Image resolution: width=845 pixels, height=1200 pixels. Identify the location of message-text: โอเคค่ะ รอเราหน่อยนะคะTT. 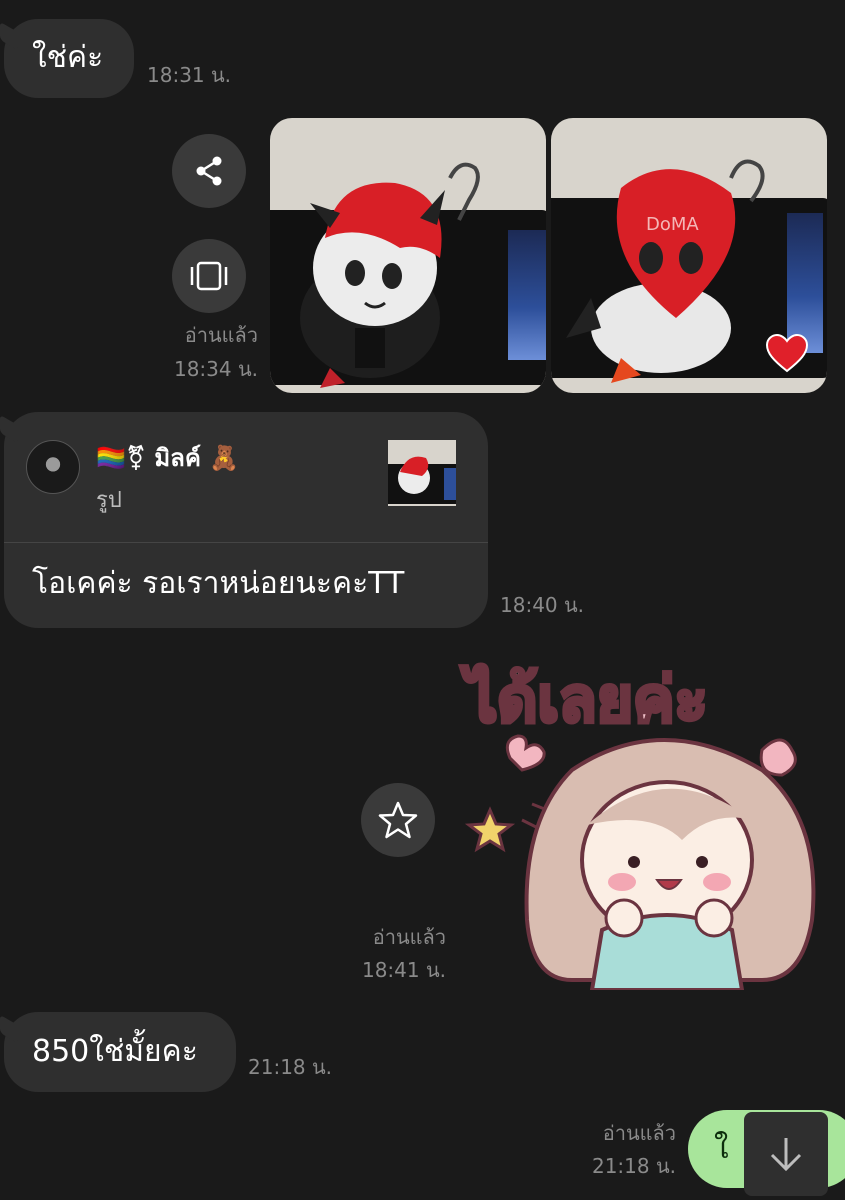
(218, 583).